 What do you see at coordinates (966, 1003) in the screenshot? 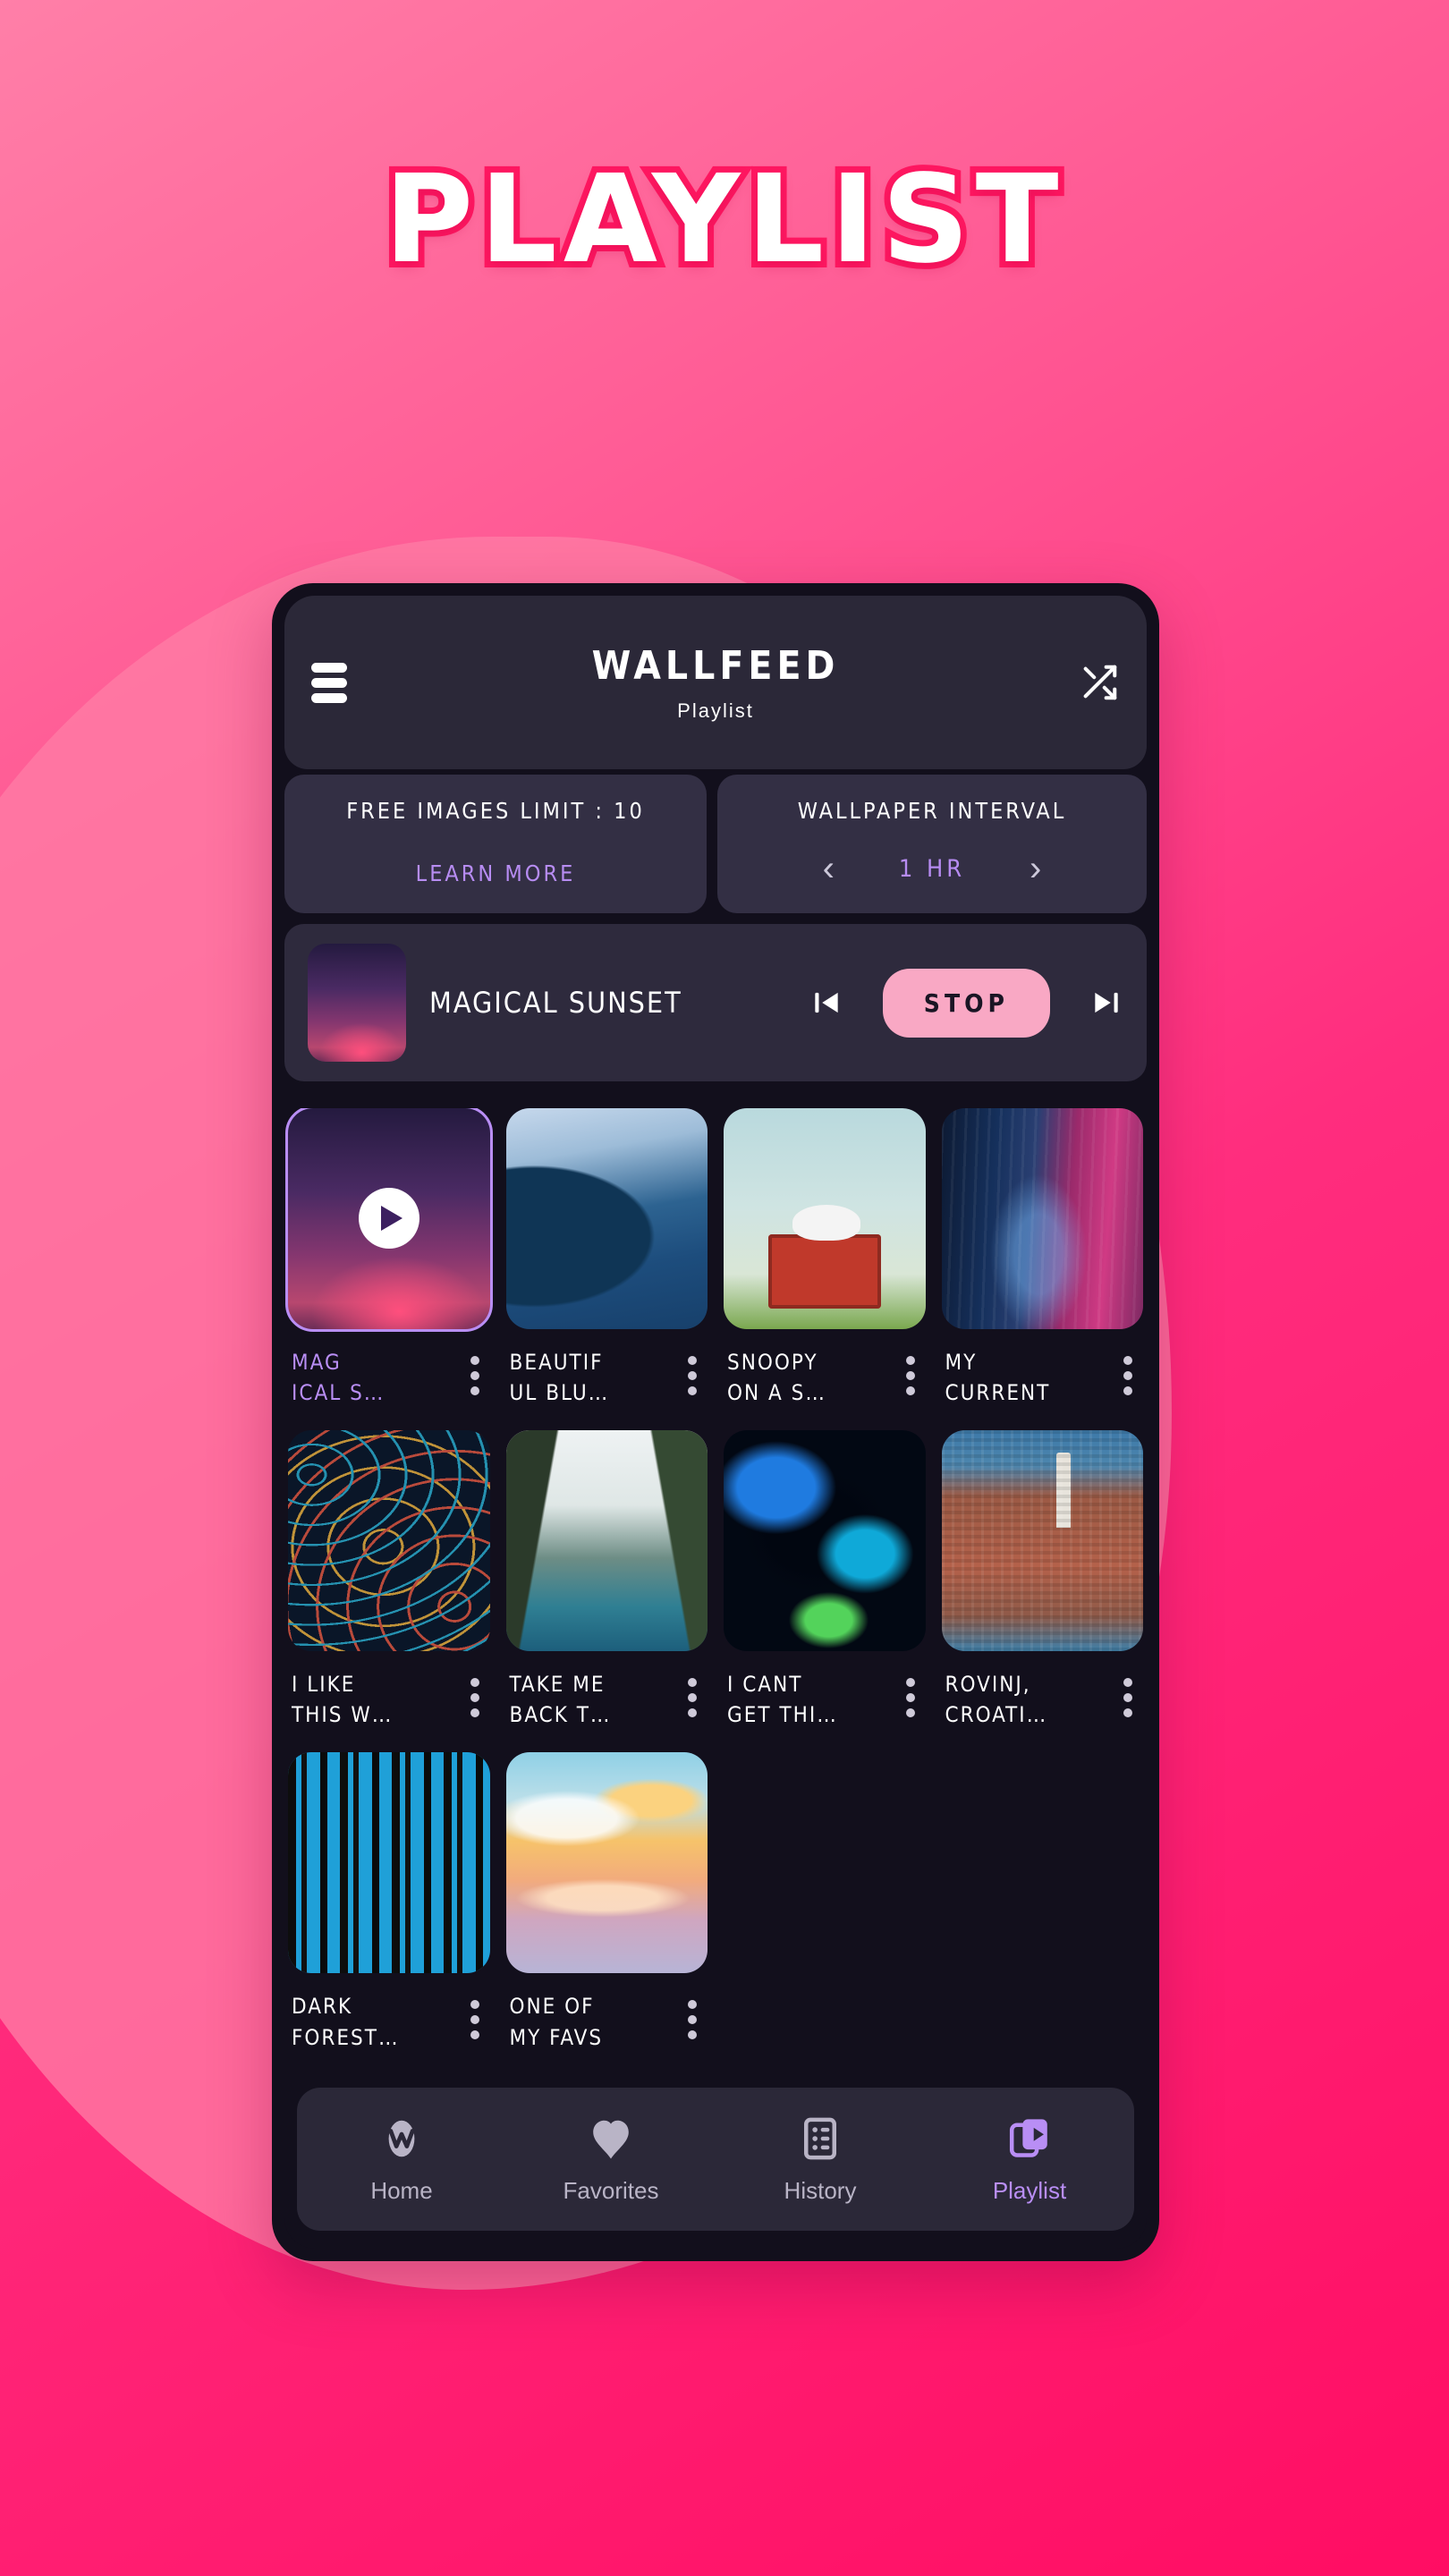
I see `stop-button: STOP` at bounding box center [966, 1003].